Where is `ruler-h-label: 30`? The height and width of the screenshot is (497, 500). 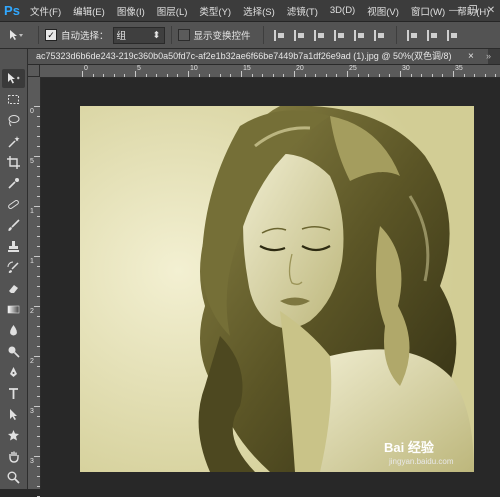
ruler-h-label: 30 is located at coordinates (406, 68).